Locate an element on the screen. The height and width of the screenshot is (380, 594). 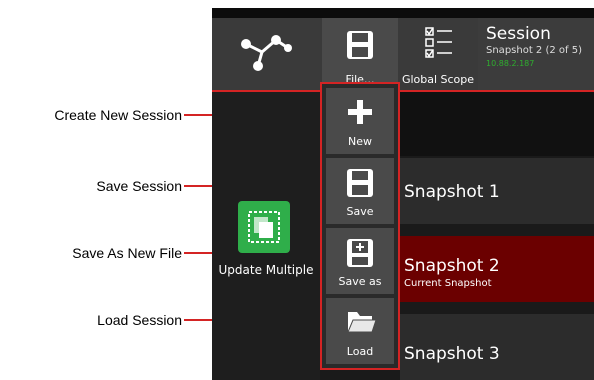
snapshot-name: Snapshot 2 is located at coordinates (452, 266).